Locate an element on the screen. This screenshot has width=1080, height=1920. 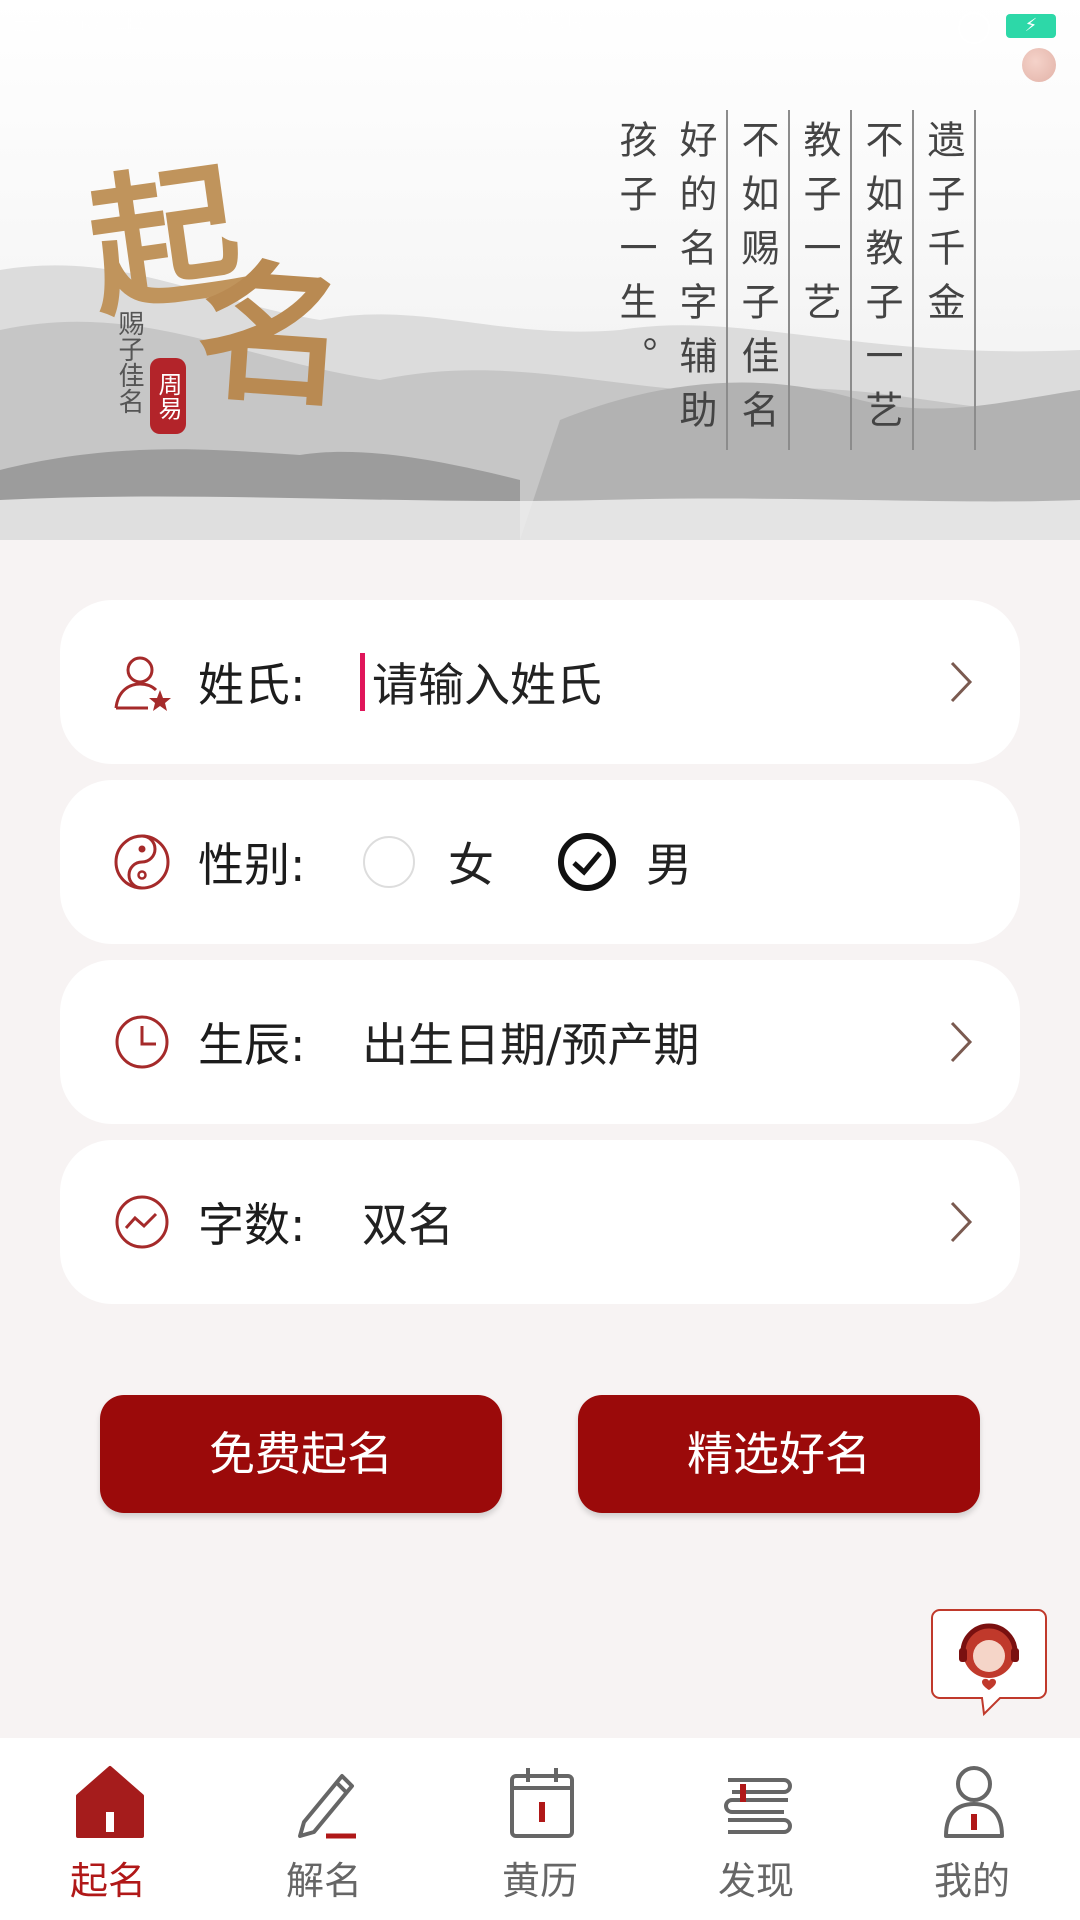
male-radio-checked is located at coordinates (587, 862).